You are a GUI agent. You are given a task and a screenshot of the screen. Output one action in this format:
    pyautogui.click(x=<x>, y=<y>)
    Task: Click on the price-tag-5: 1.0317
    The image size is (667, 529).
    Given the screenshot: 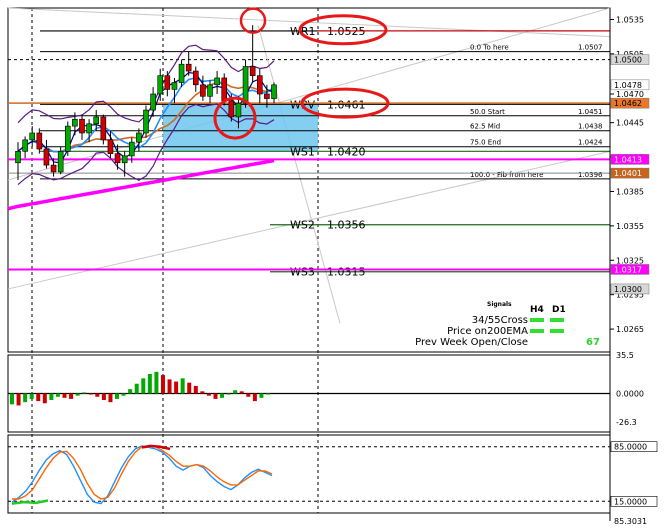 What is the action you would take?
    pyautogui.click(x=628, y=269)
    